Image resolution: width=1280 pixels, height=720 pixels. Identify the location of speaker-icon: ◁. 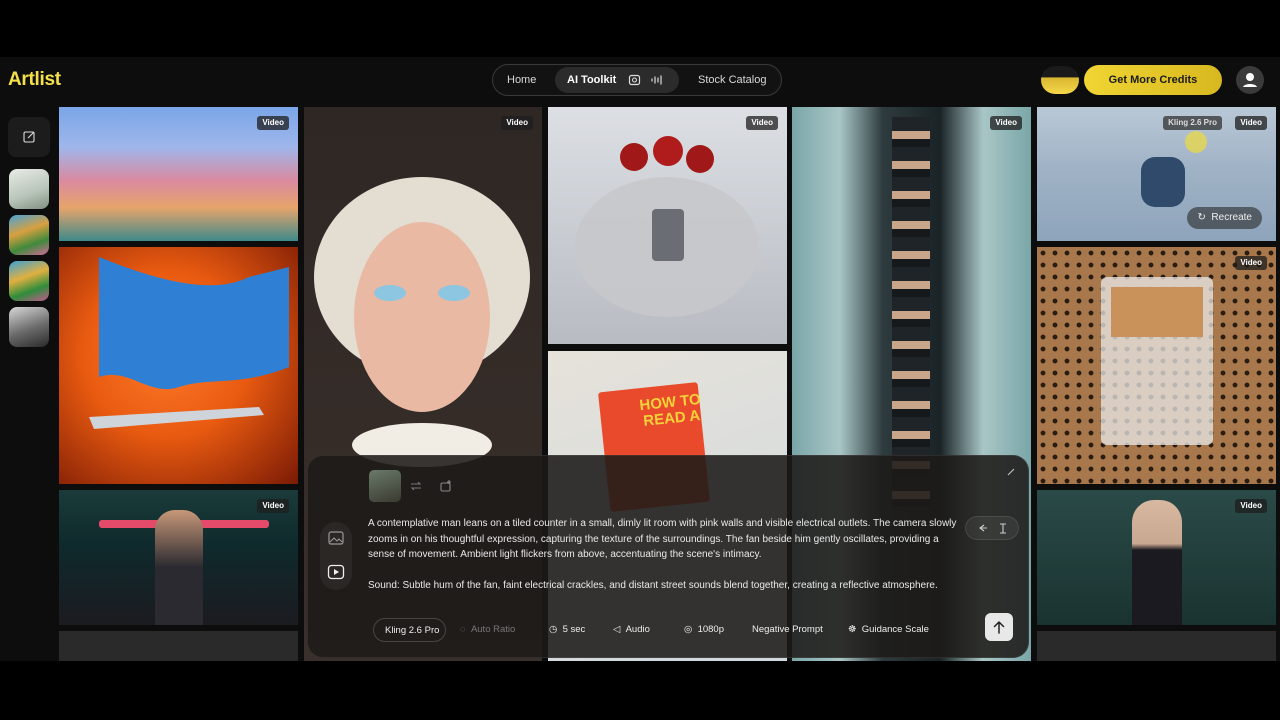
(619, 629).